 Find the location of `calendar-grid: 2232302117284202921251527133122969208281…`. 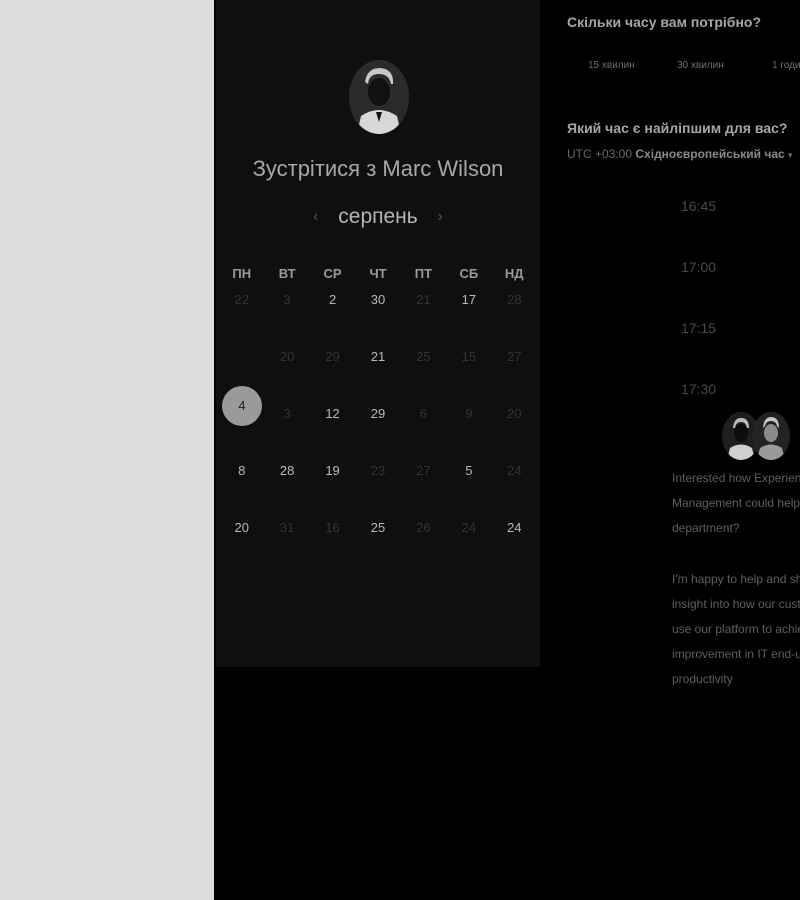

calendar-grid: 2232302117284202921251527133122969208281… is located at coordinates (378, 428).